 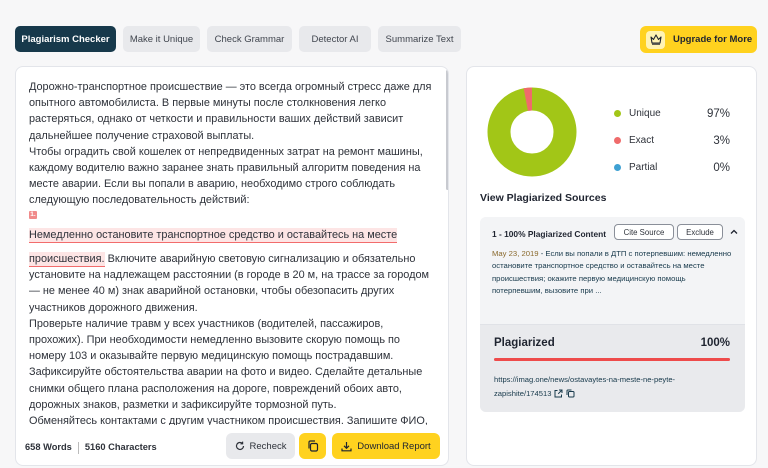 I want to click on text-stats: 658 Words 5160 Characters, so click(x=91, y=448).